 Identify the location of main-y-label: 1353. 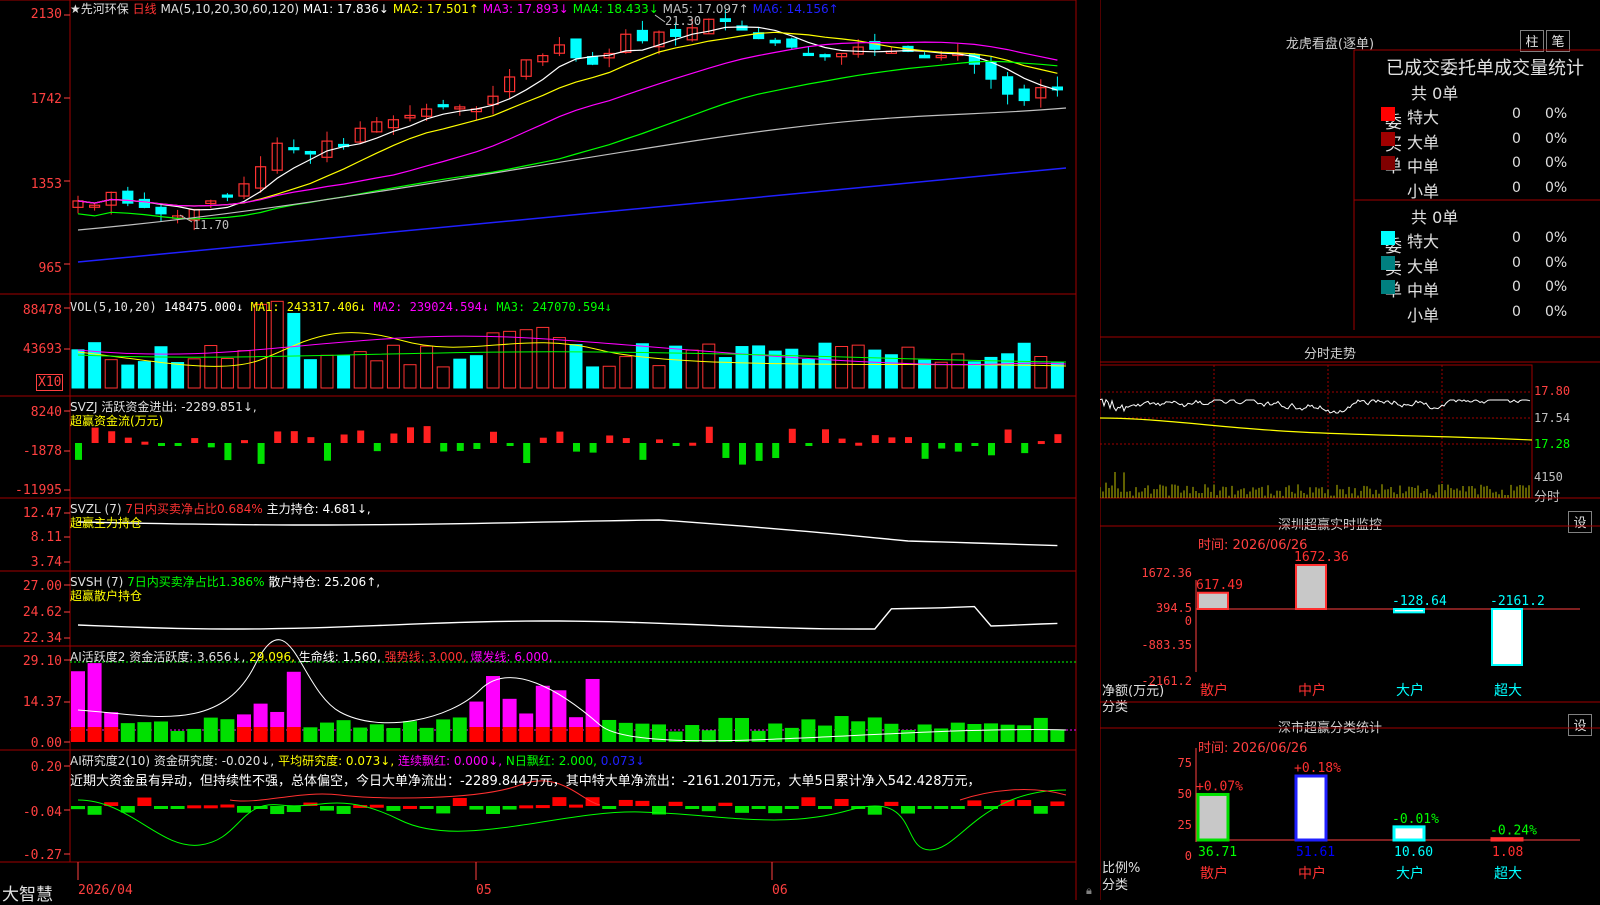
(46, 184).